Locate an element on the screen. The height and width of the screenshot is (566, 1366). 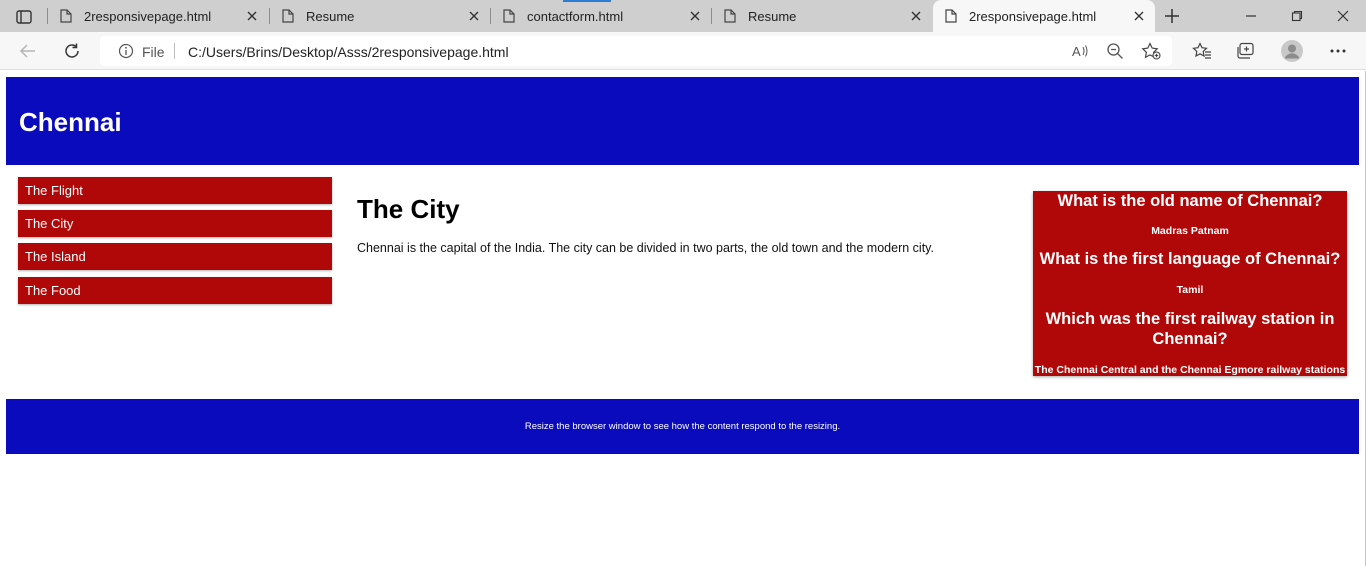
address-separator is located at coordinates (174, 51).